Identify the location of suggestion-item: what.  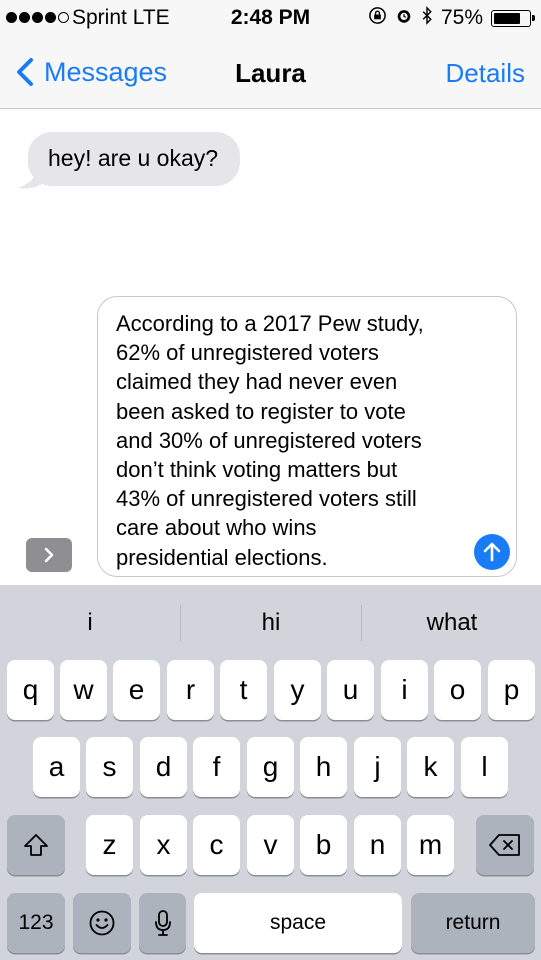
(451, 620).